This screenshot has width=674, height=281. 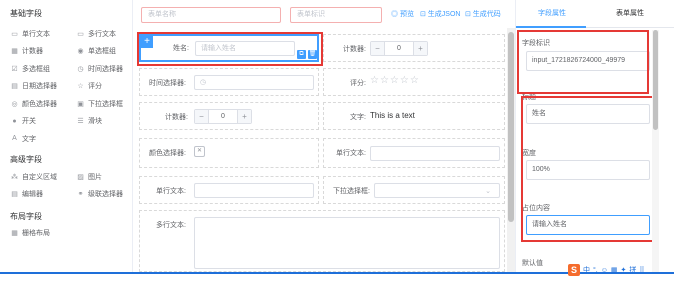 I want to click on sogou-logo: S, so click(x=574, y=270).